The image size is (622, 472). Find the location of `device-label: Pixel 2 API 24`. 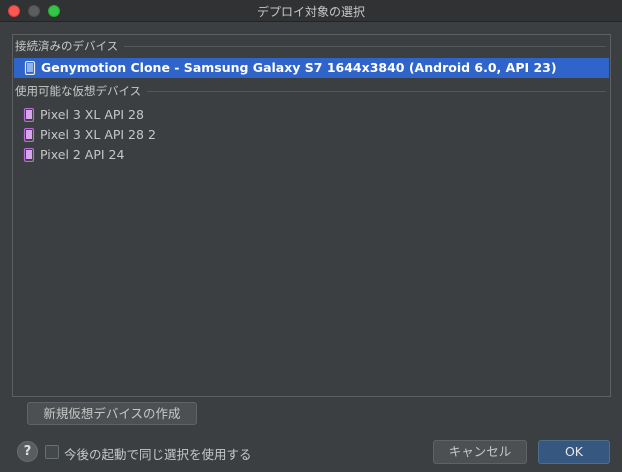

device-label: Pixel 2 API 24 is located at coordinates (82, 154).